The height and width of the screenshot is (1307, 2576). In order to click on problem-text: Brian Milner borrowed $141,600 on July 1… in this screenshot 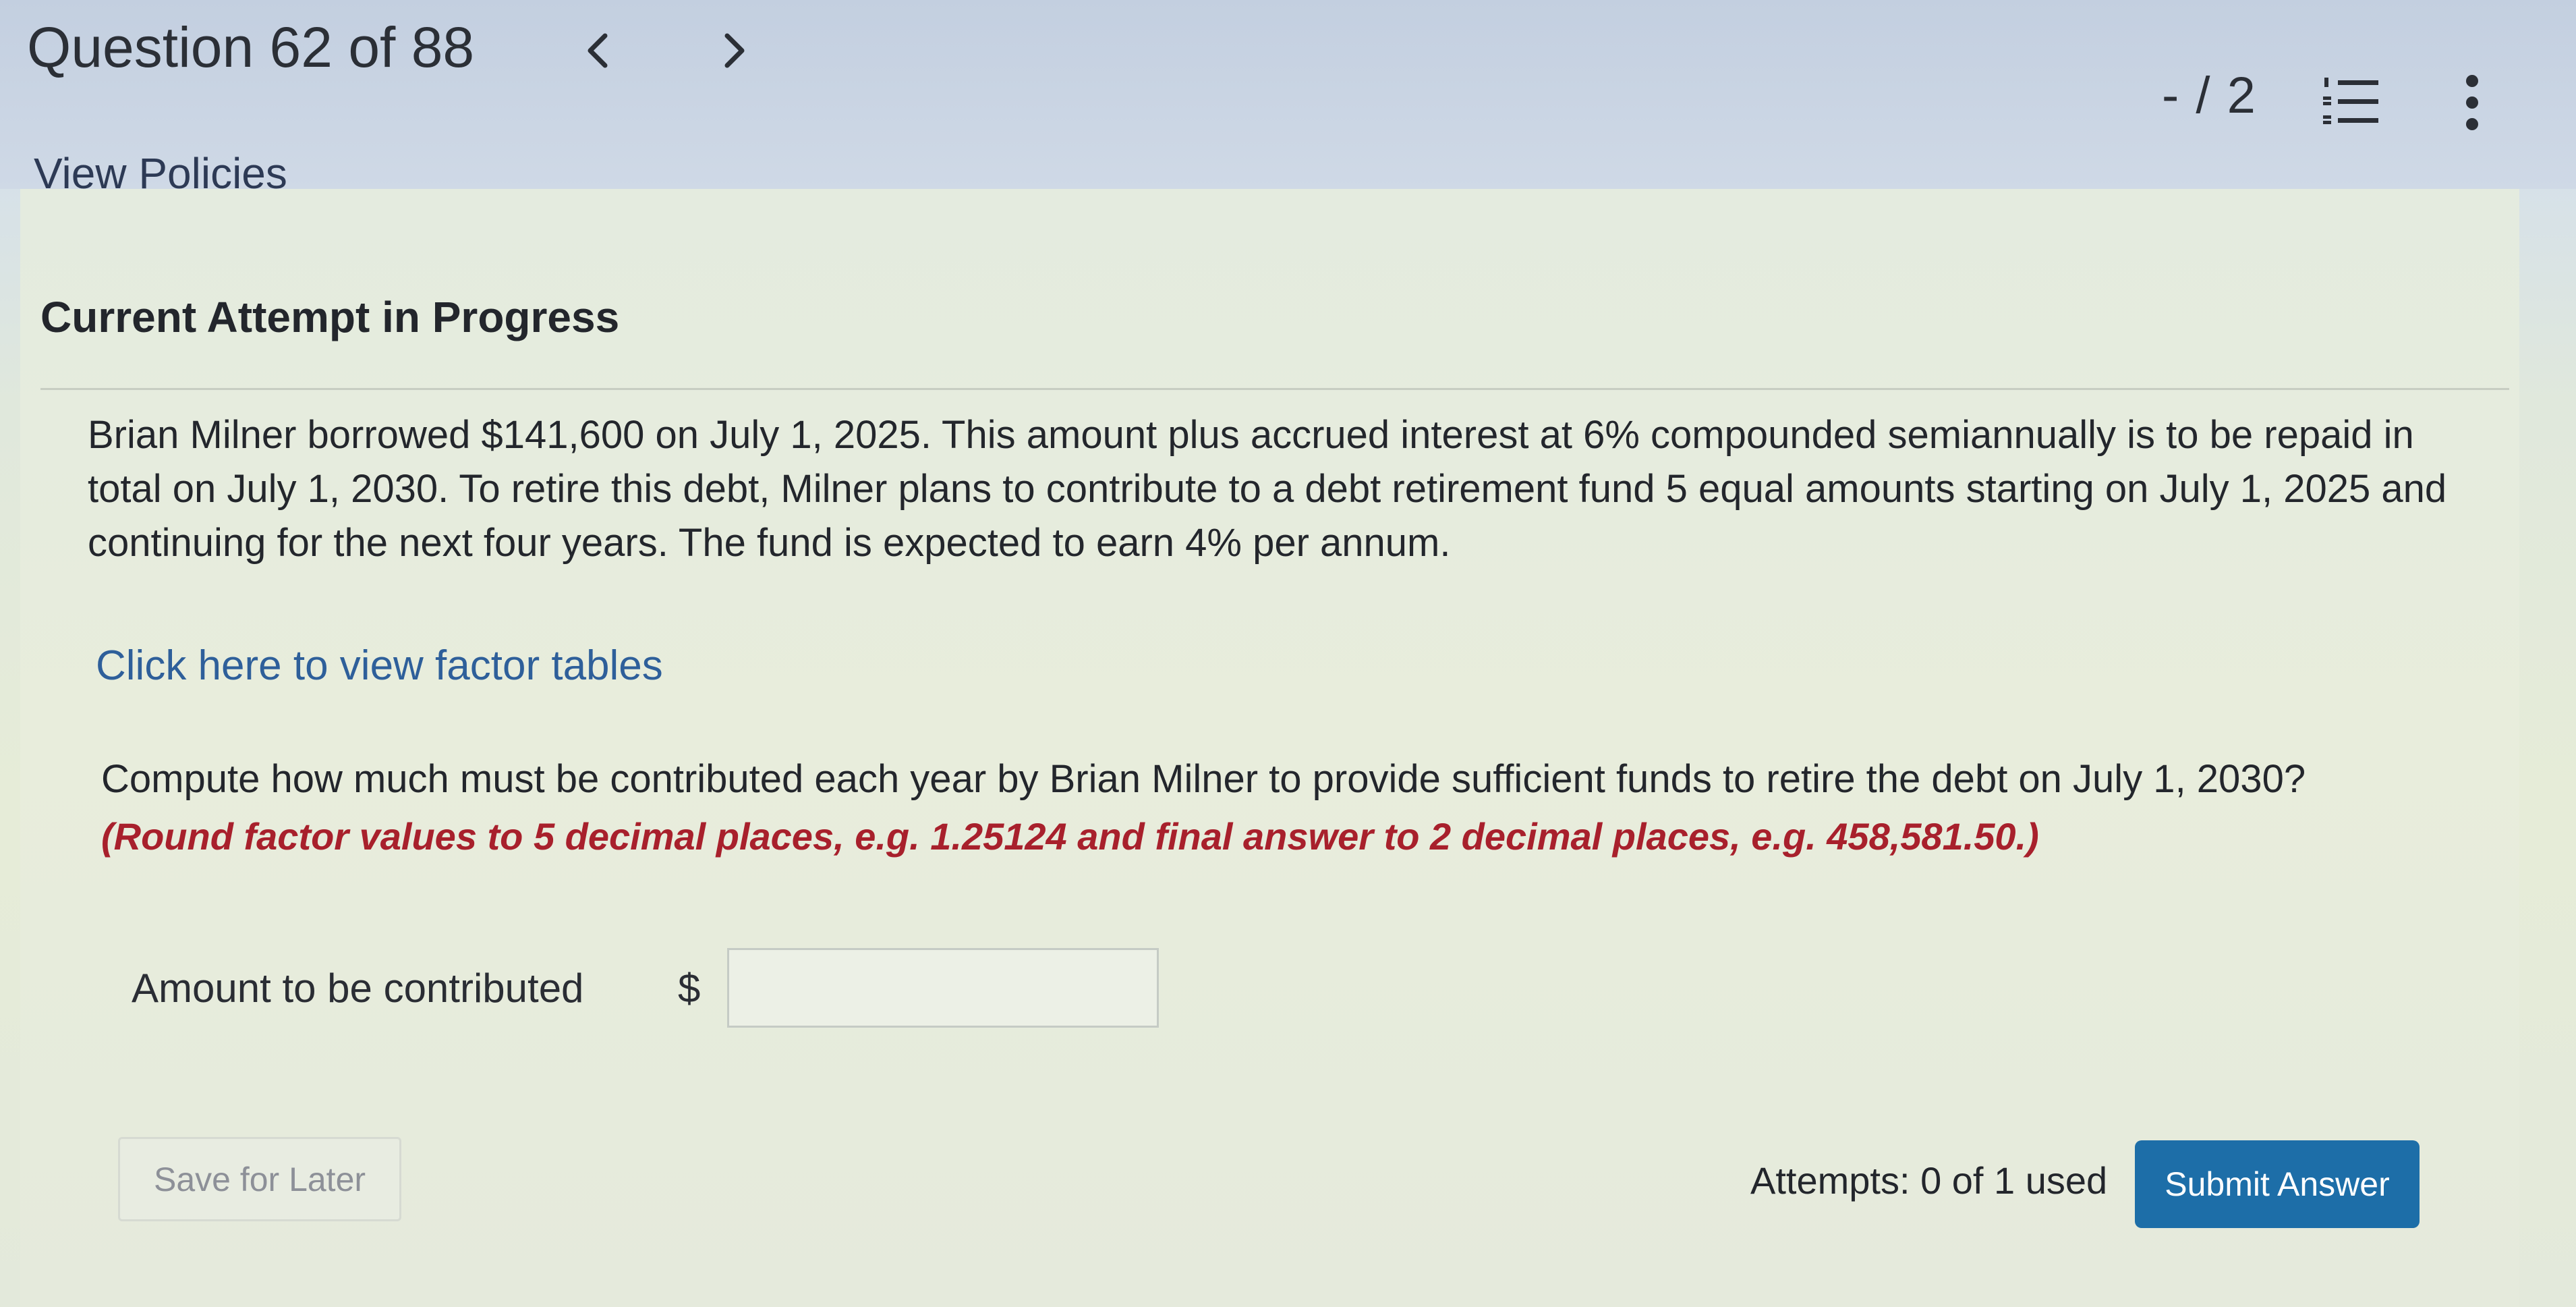, I will do `click(1267, 489)`.